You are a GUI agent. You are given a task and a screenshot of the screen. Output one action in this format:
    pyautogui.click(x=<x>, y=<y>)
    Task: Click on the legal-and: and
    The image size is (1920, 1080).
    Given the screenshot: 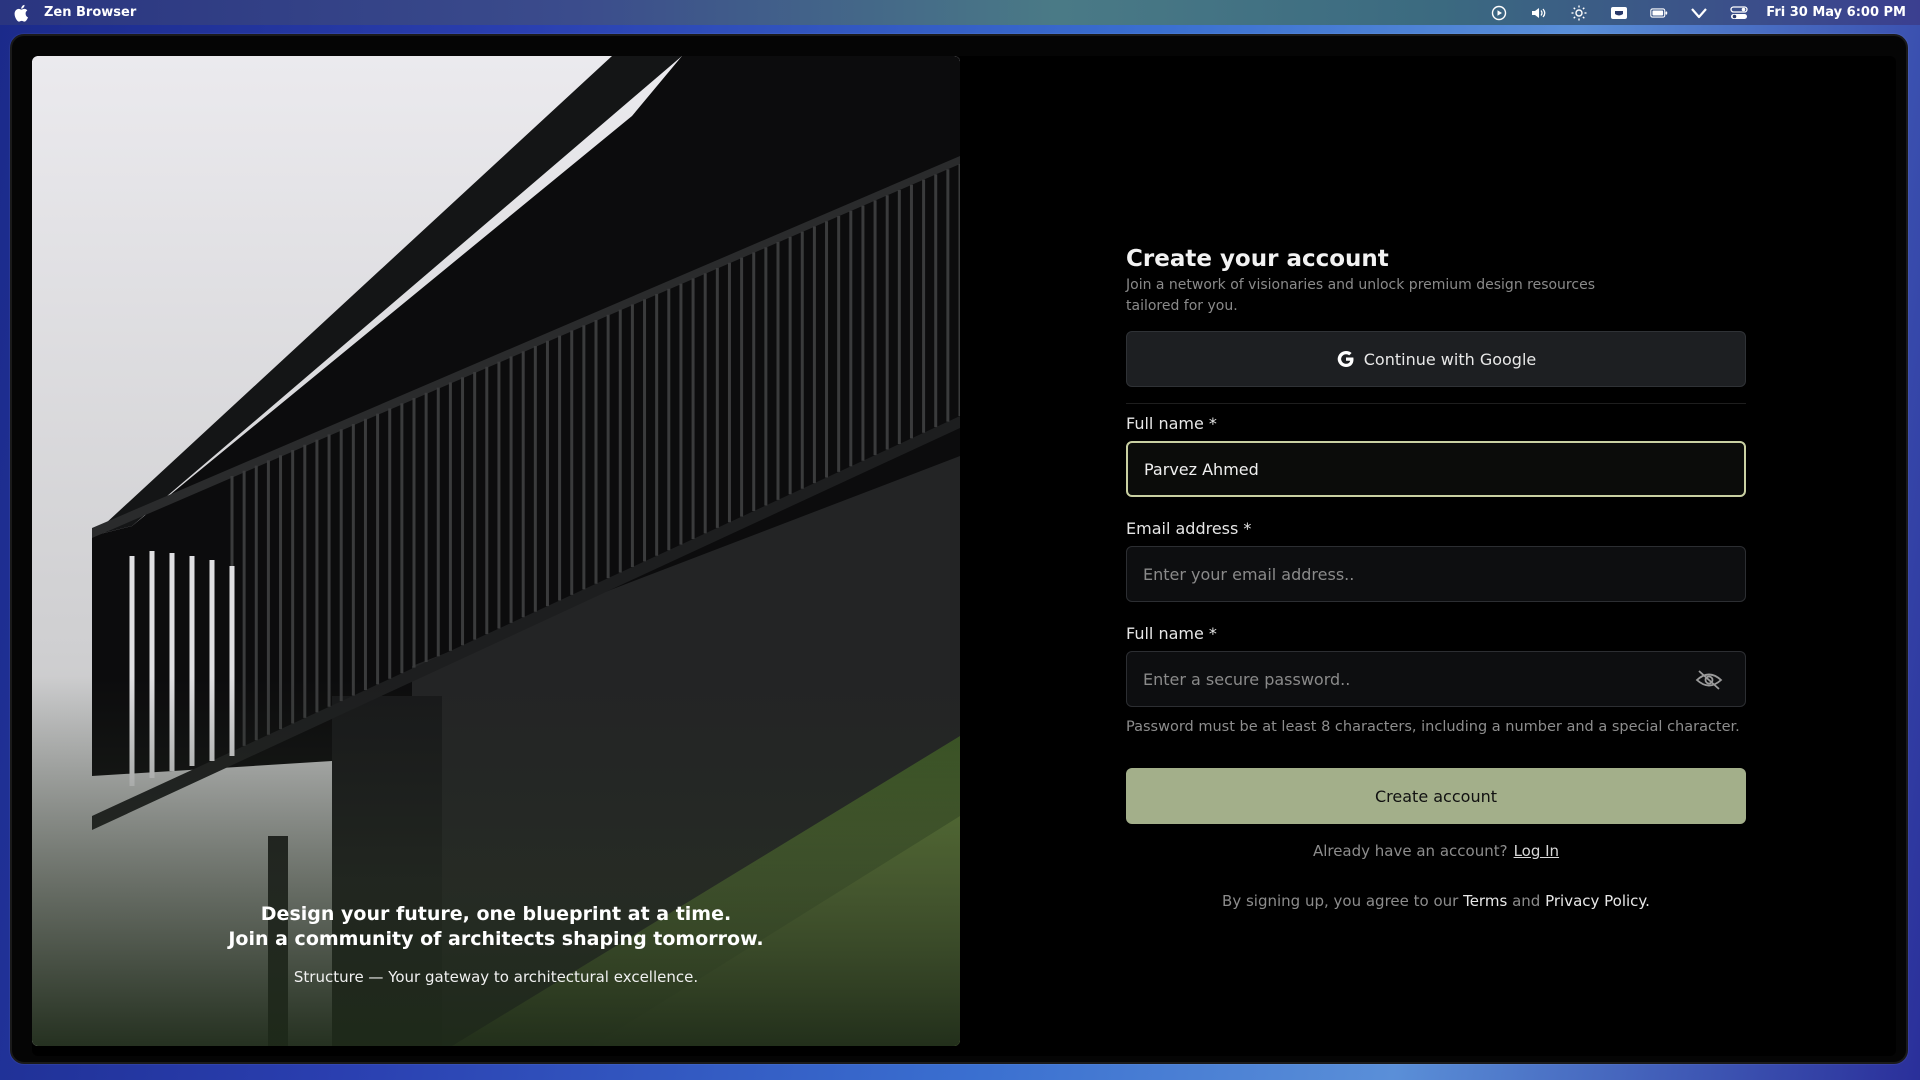 What is the action you would take?
    pyautogui.click(x=1526, y=901)
    